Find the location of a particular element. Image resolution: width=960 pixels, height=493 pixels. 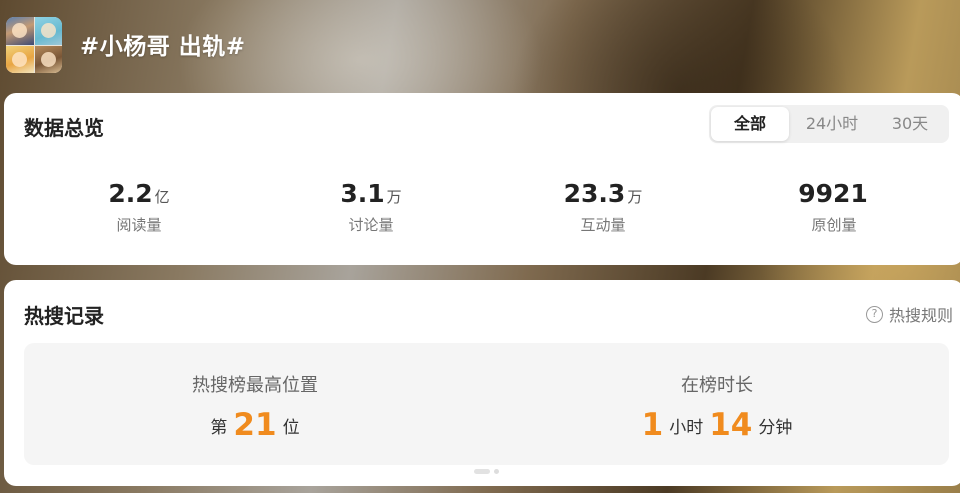

hot-search-title: 热搜记录 is located at coordinates (64, 316).